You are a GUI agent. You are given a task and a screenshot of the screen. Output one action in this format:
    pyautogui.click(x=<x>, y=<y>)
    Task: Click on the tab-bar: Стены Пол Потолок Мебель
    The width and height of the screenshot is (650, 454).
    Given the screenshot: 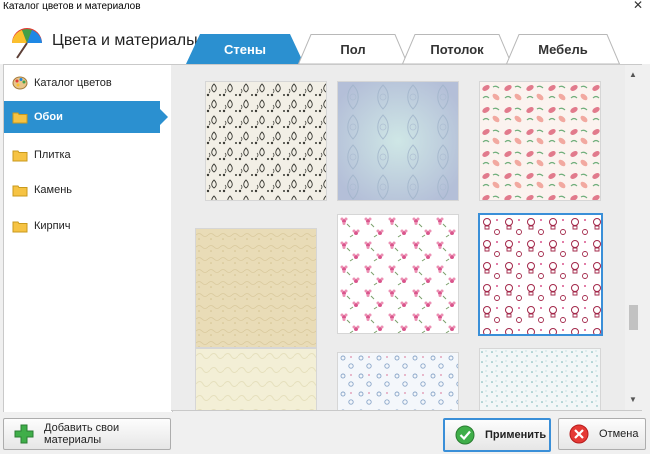 What is the action you would take?
    pyautogui.click(x=325, y=39)
    